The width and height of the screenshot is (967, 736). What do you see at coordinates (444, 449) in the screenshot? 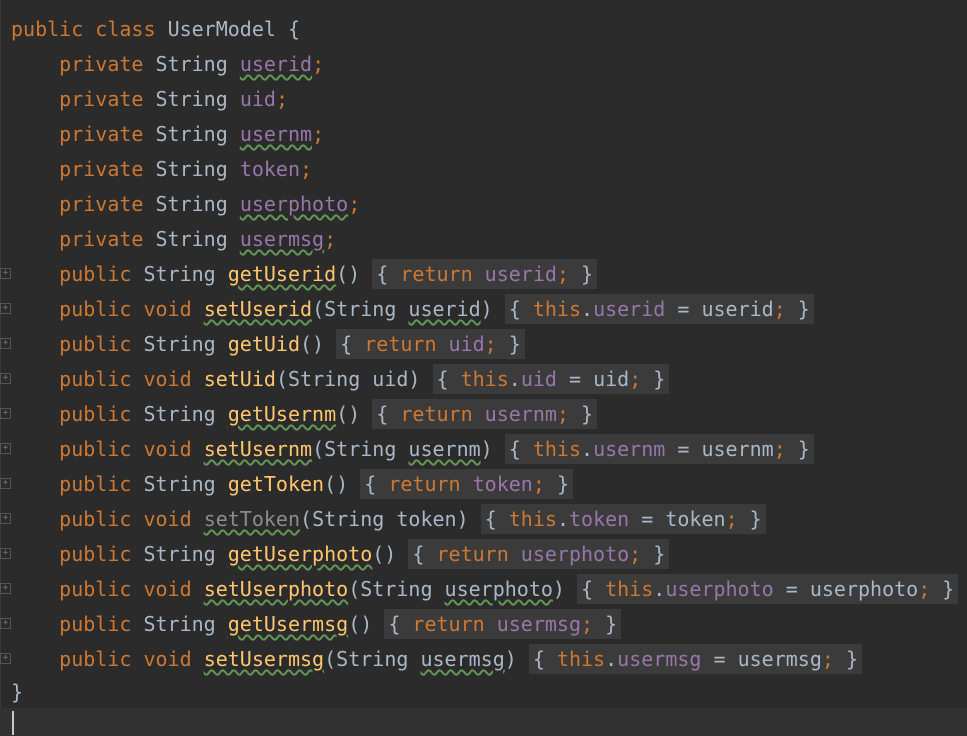
I see `param-name: usernm` at bounding box center [444, 449].